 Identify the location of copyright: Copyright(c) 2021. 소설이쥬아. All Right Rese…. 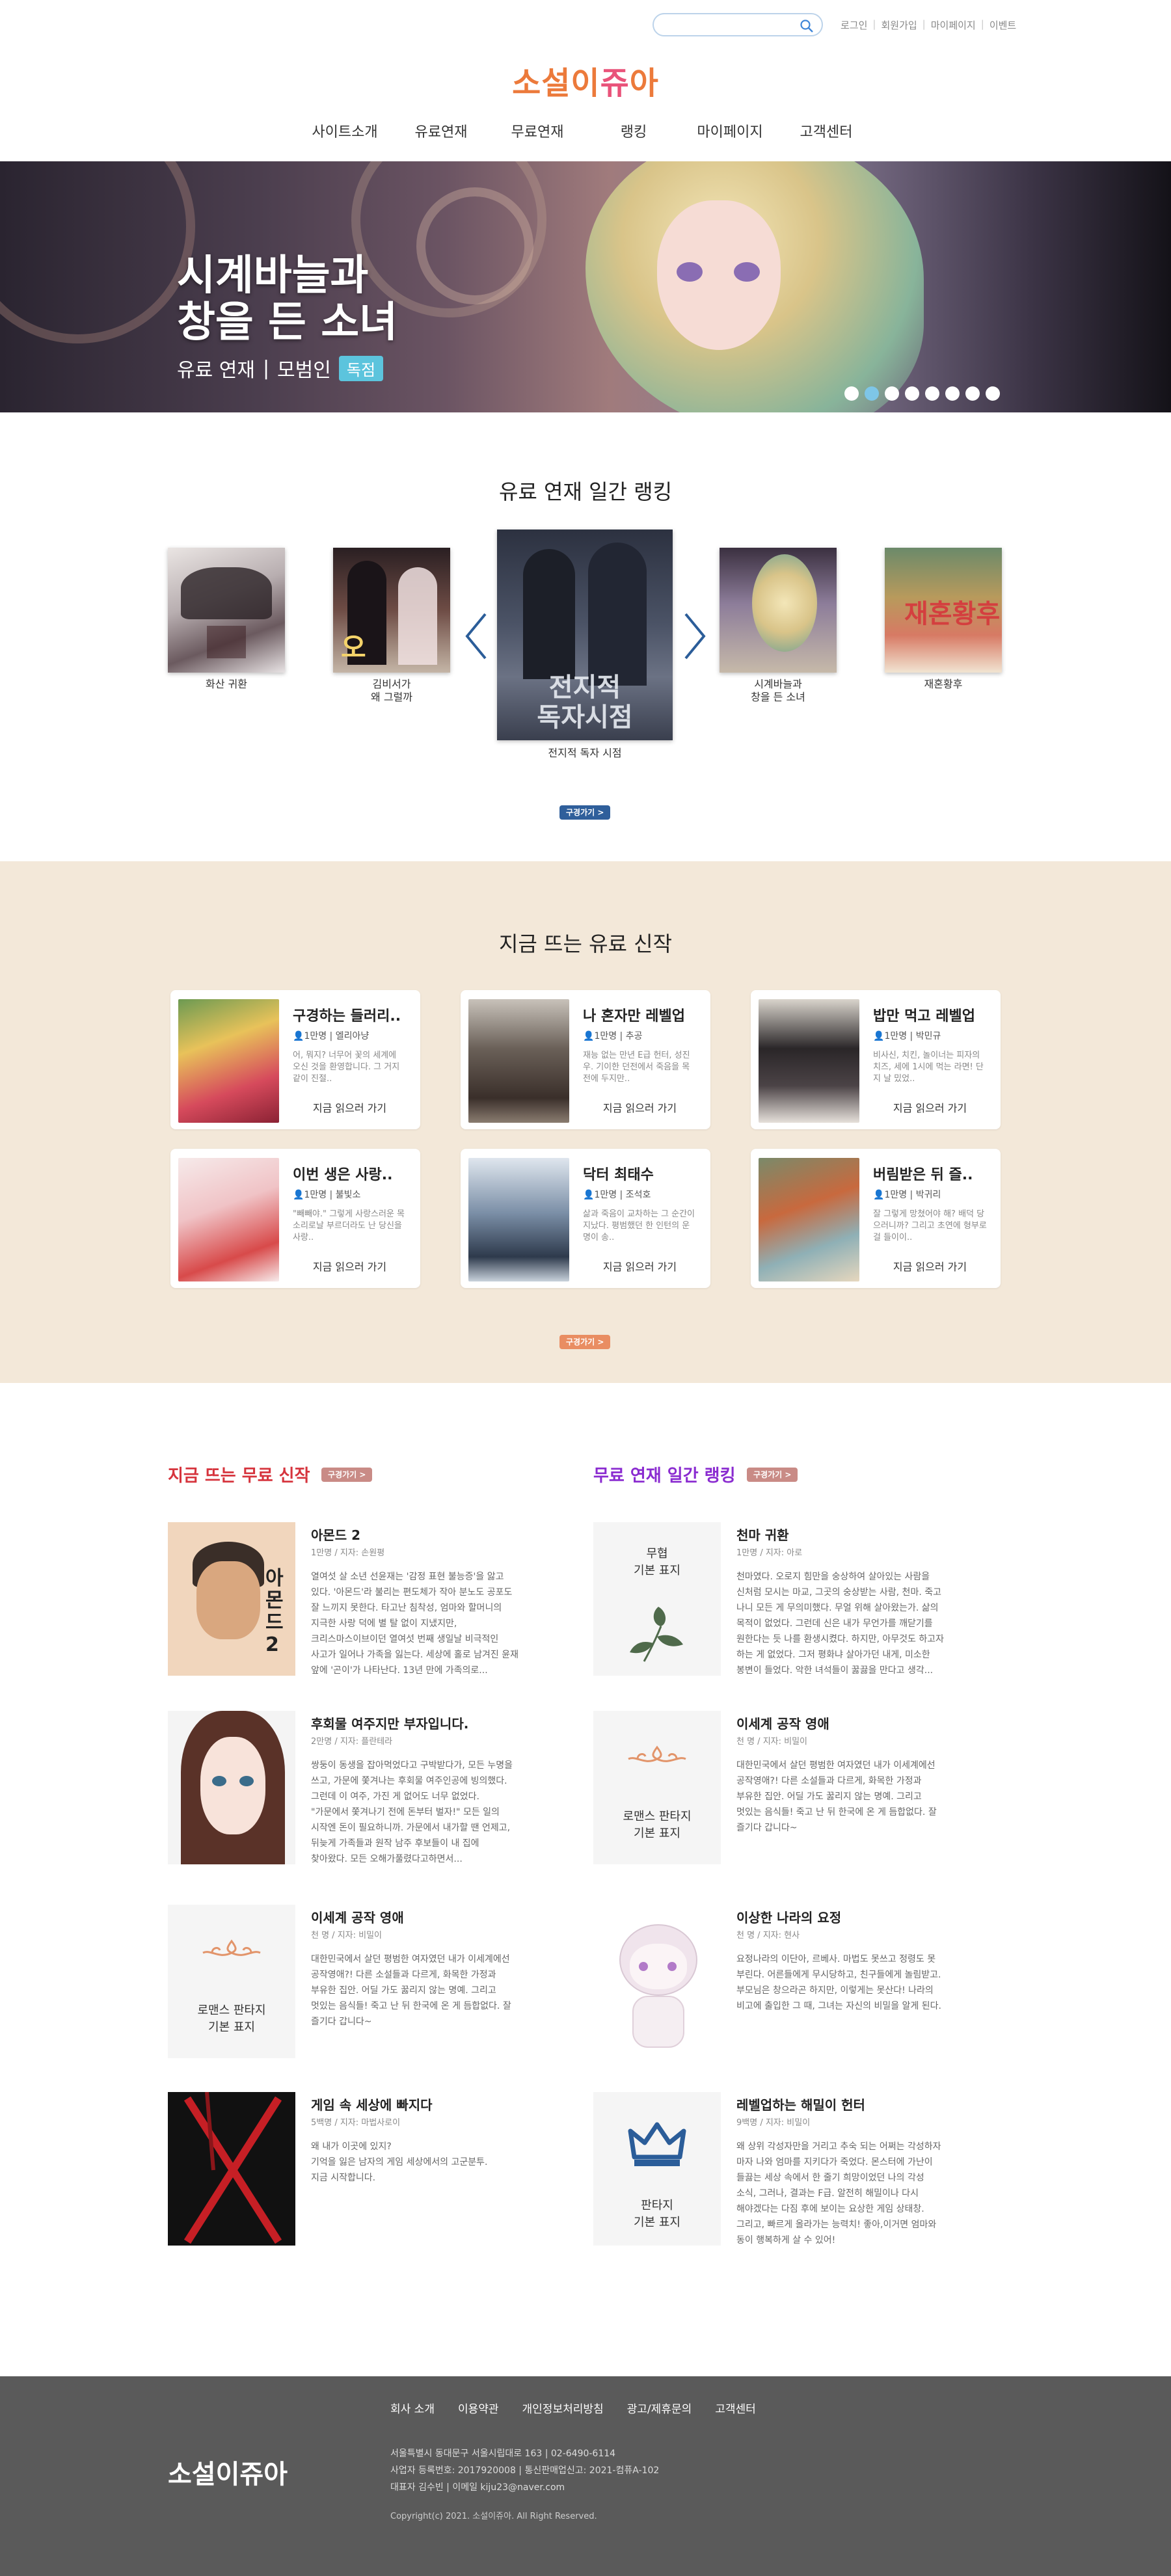
(493, 2516).